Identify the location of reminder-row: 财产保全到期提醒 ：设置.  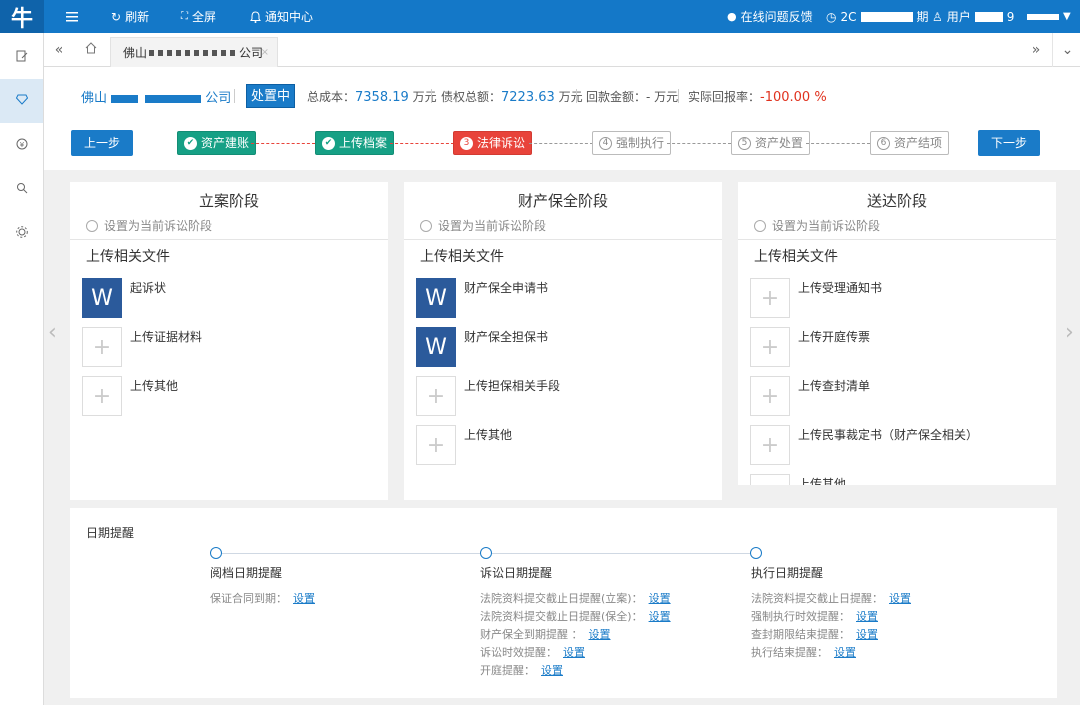
(545, 634).